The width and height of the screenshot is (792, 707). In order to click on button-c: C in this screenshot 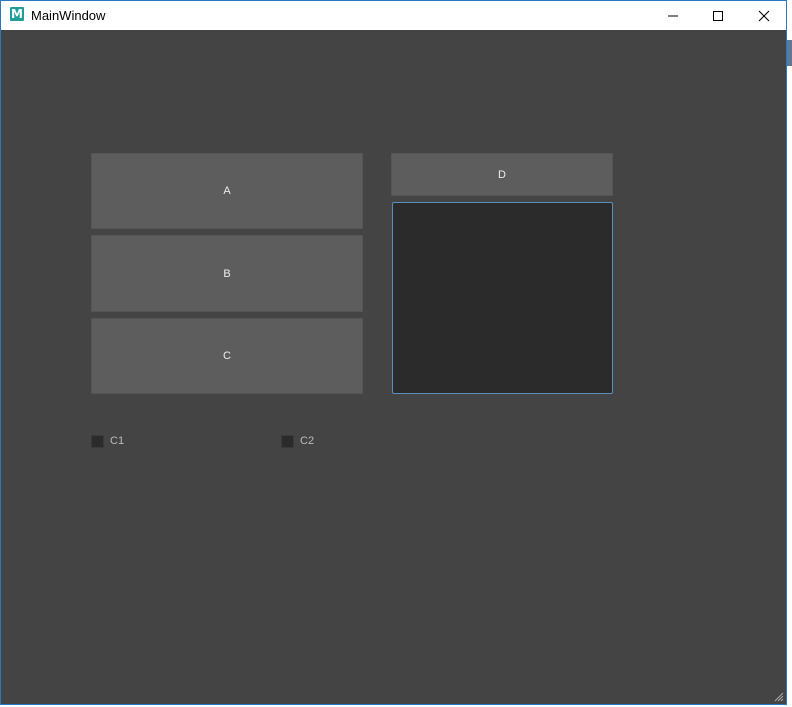, I will do `click(227, 356)`.